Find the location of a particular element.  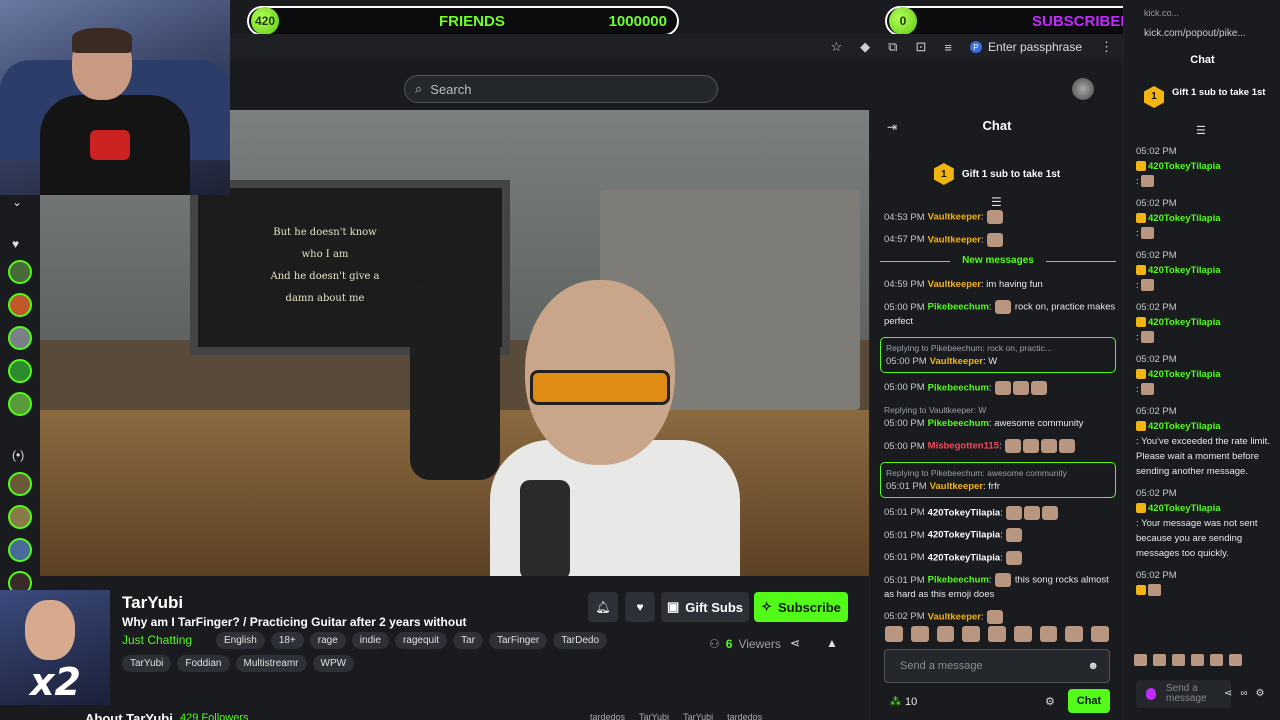

extensions-puzzle-icon: ⧉ is located at coordinates (892, 47).